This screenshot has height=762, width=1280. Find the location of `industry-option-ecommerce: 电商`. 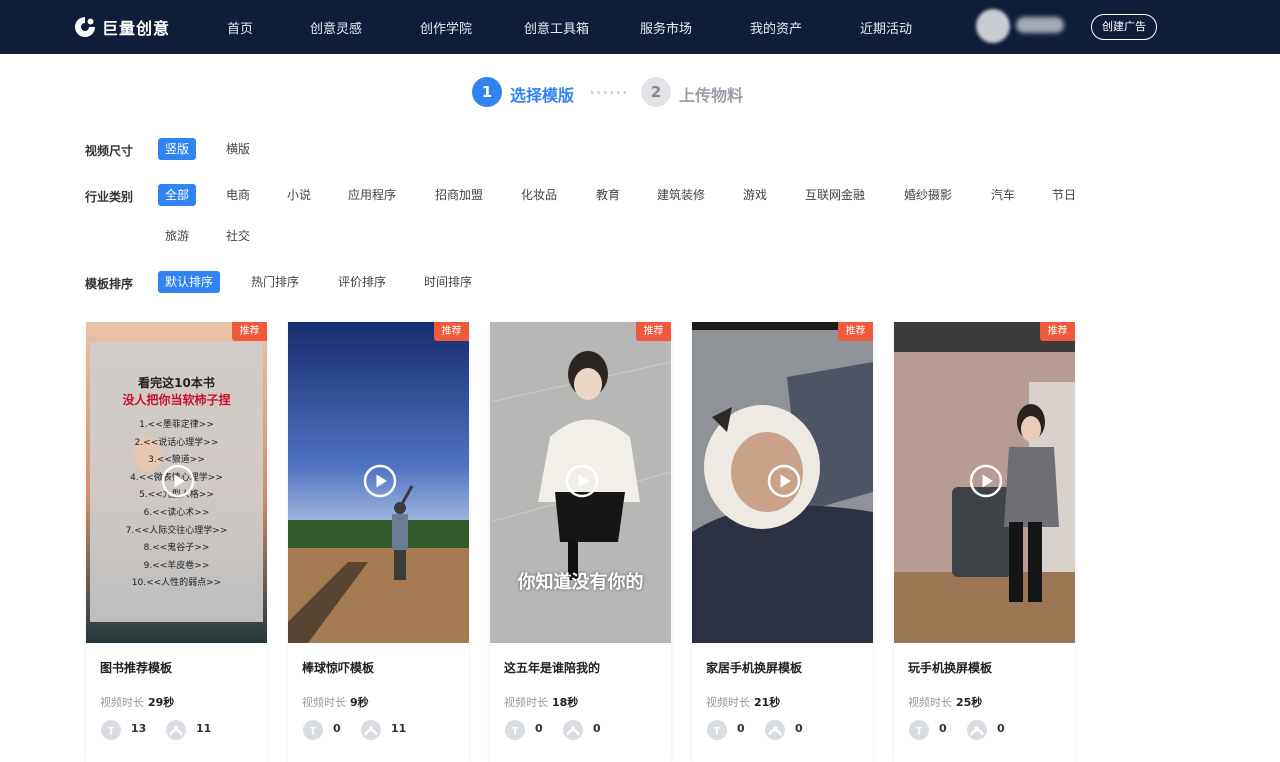

industry-option-ecommerce: 电商 is located at coordinates (238, 195).